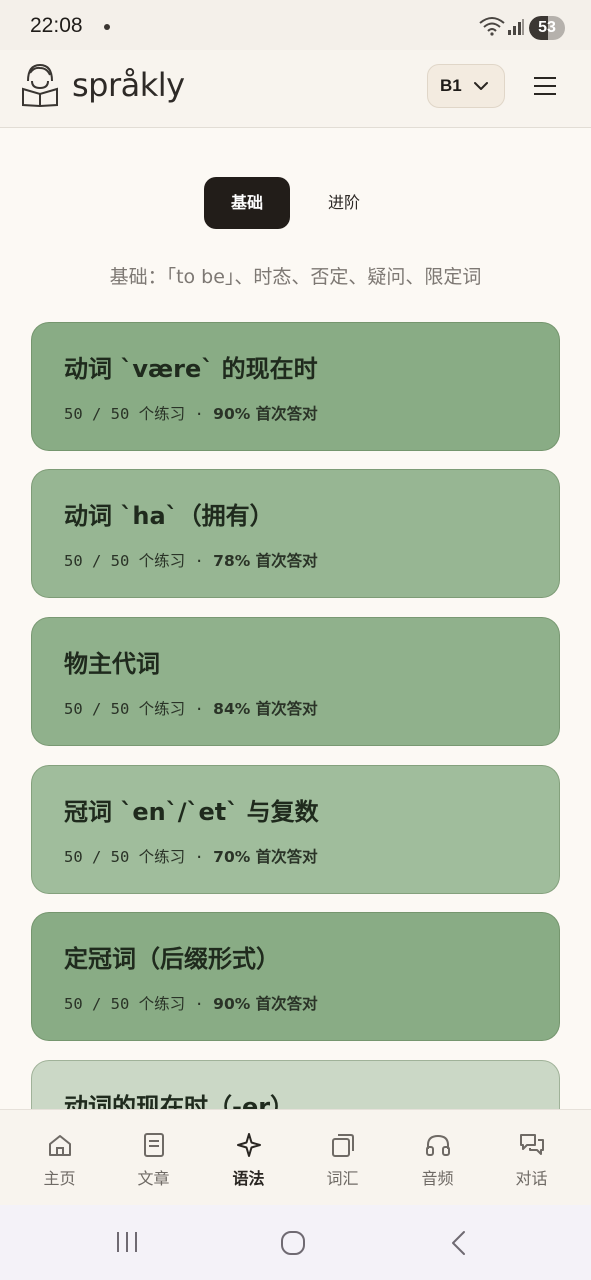  I want to click on lesson-title: 物主代词, so click(112, 664).